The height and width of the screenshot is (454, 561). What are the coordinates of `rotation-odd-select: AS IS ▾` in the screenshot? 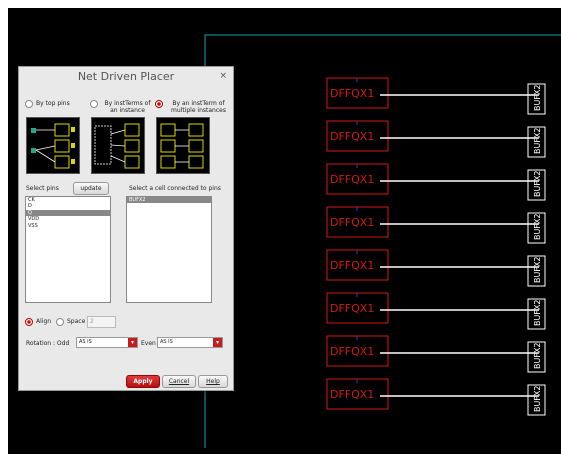 It's located at (107, 342).